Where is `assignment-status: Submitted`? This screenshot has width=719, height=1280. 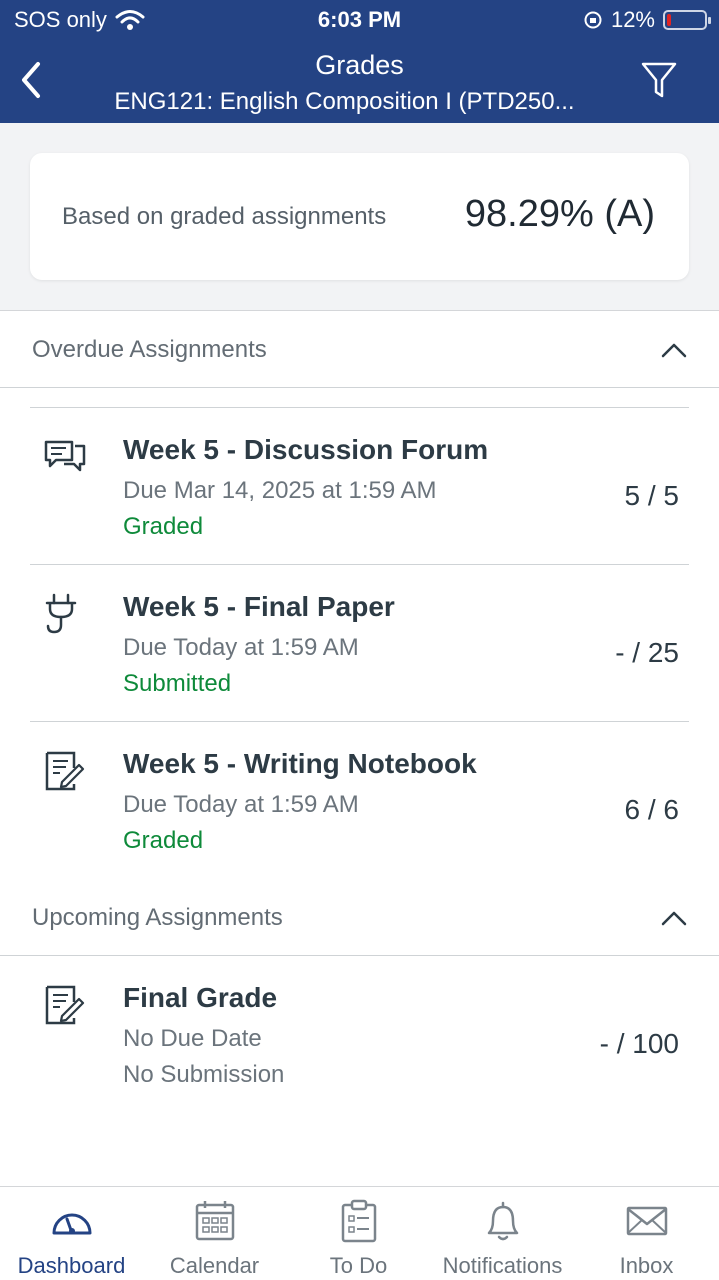
assignment-status: Submitted is located at coordinates (177, 683).